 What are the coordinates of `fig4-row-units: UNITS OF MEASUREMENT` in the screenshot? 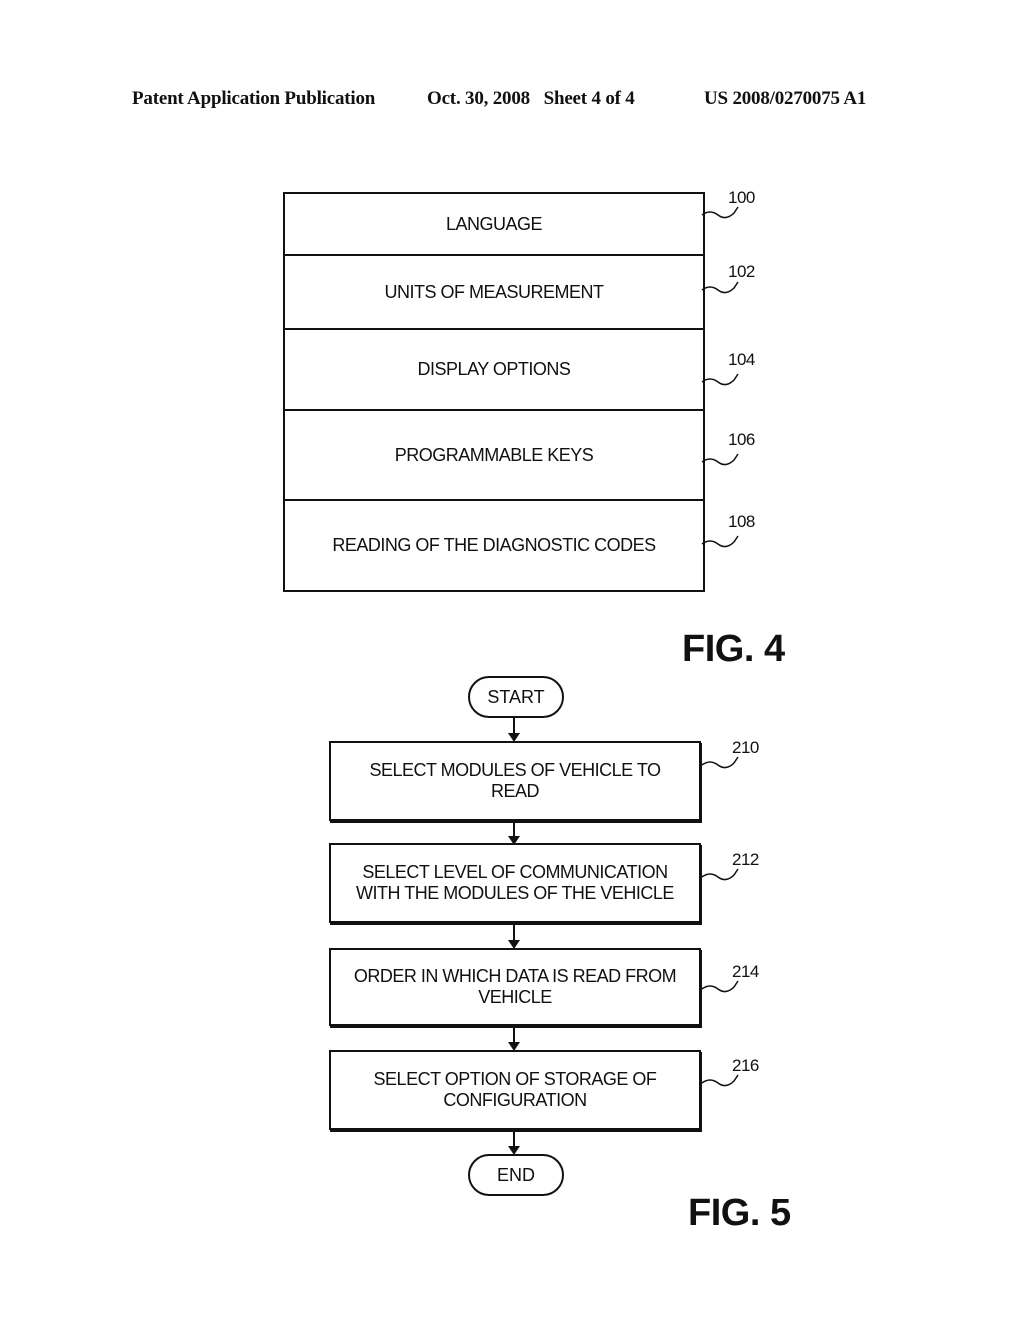 It's located at (494, 293).